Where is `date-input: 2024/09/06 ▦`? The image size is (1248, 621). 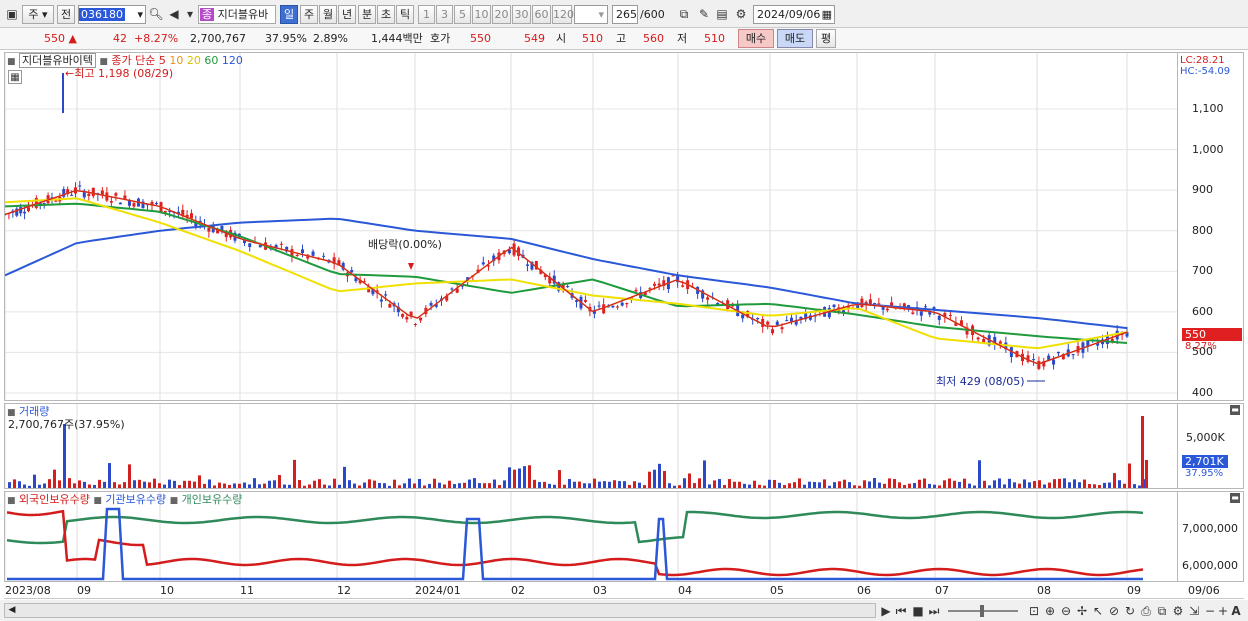
date-input: 2024/09/06 ▦ is located at coordinates (794, 14).